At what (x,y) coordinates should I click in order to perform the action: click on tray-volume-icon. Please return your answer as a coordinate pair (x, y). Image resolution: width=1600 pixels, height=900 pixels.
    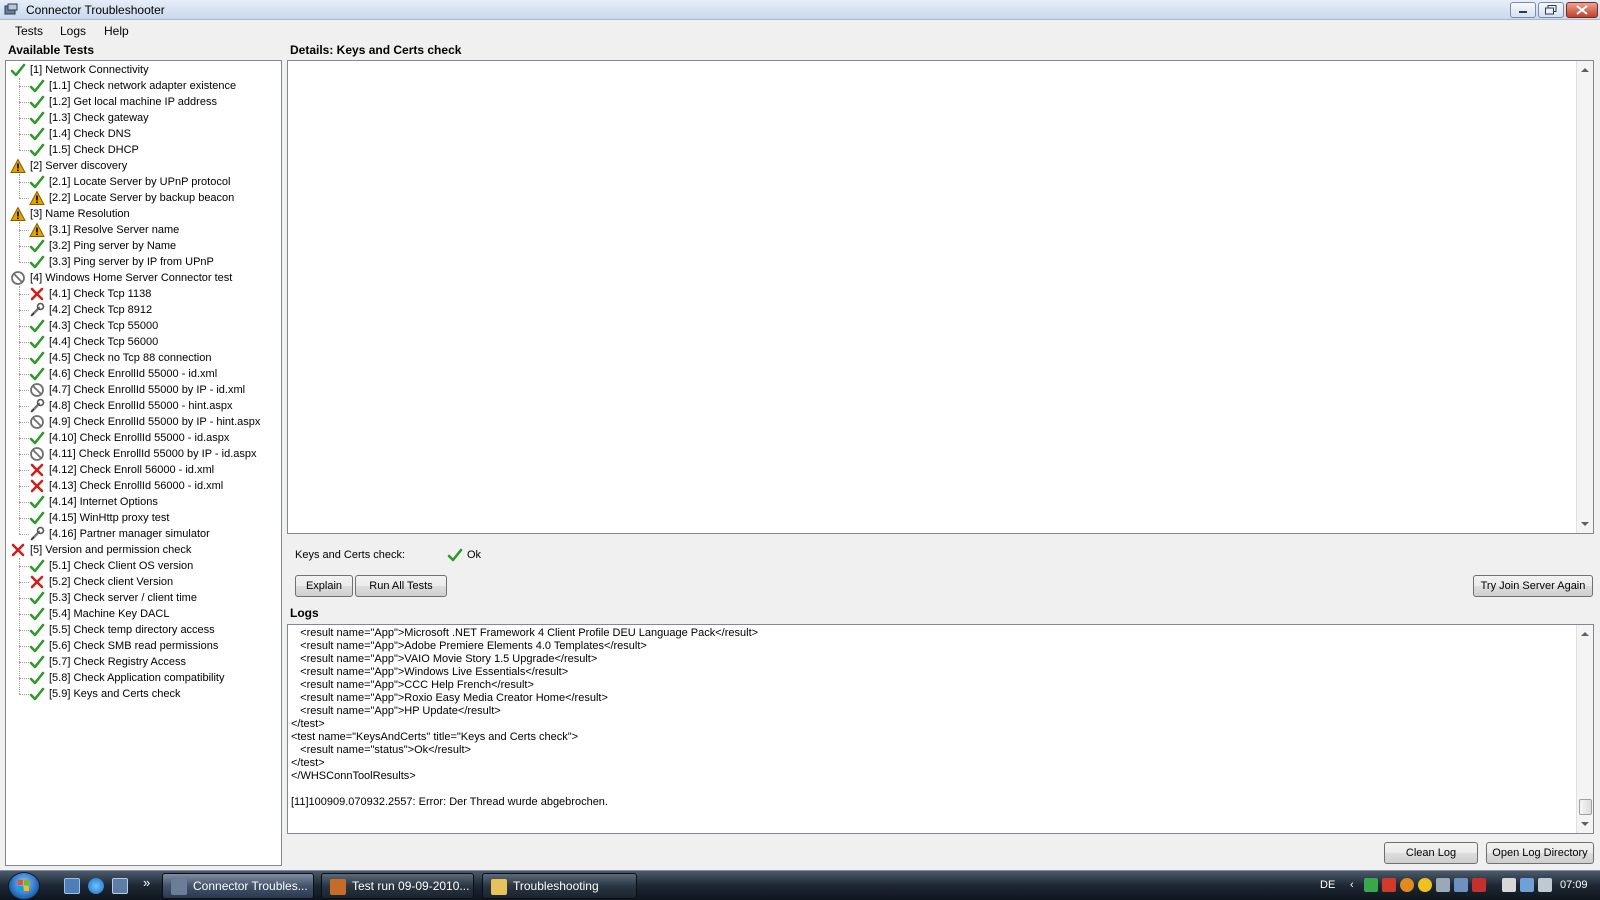
    Looking at the image, I should click on (1545, 885).